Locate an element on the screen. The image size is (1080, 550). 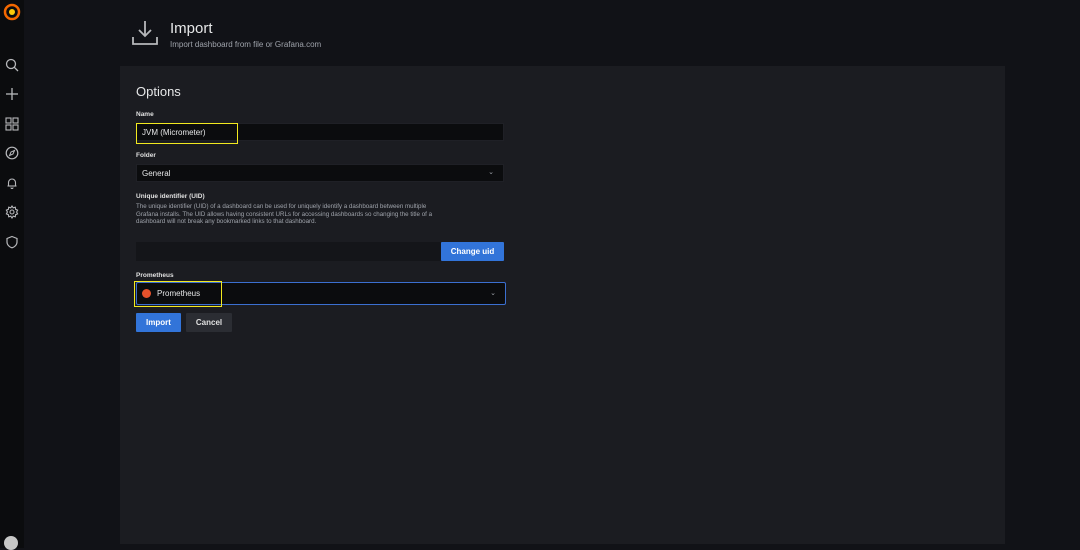
grafana-logo-icon is located at coordinates (12, 12).